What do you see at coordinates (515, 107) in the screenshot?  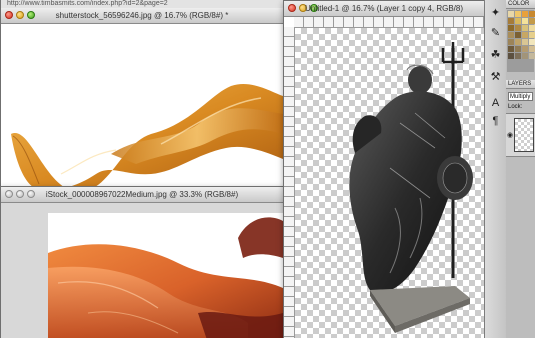 I see `lock-label: Lock:` at bounding box center [515, 107].